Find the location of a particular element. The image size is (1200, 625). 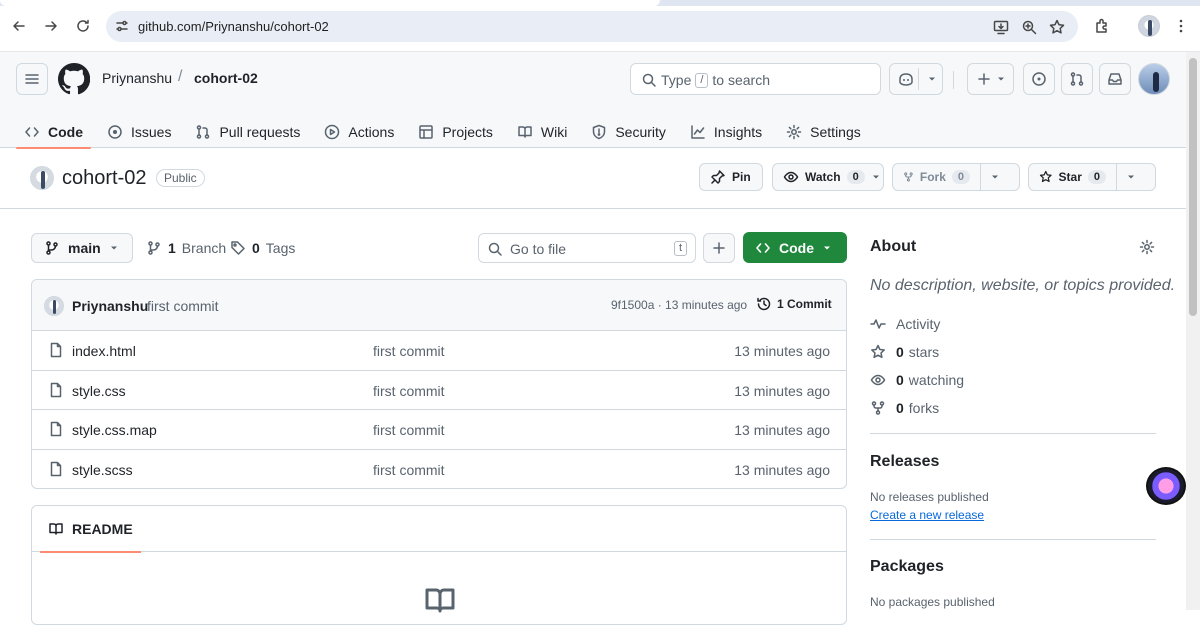

menu-icon is located at coordinates (32, 79).